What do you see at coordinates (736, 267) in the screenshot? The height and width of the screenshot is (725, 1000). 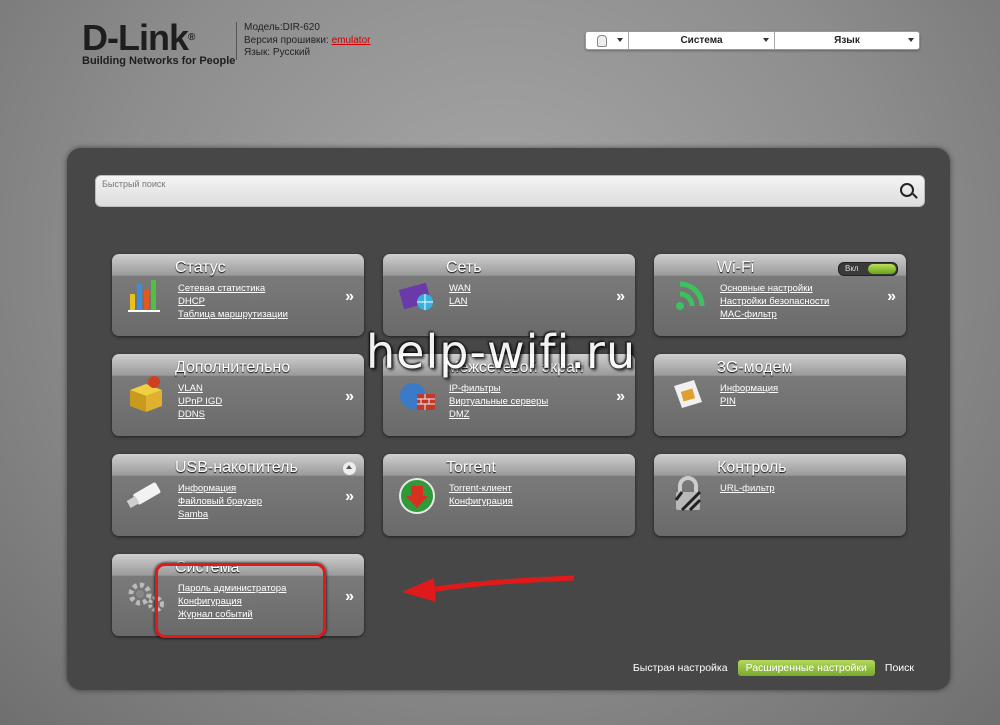 I see `tile-wifi-title: Wi-Fi` at bounding box center [736, 267].